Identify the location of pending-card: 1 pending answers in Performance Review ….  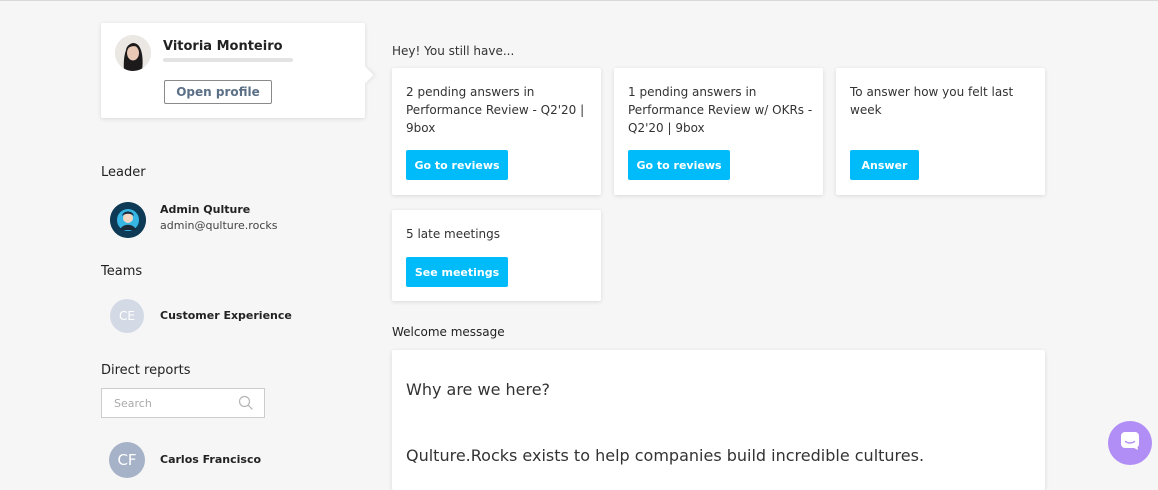
(718, 131).